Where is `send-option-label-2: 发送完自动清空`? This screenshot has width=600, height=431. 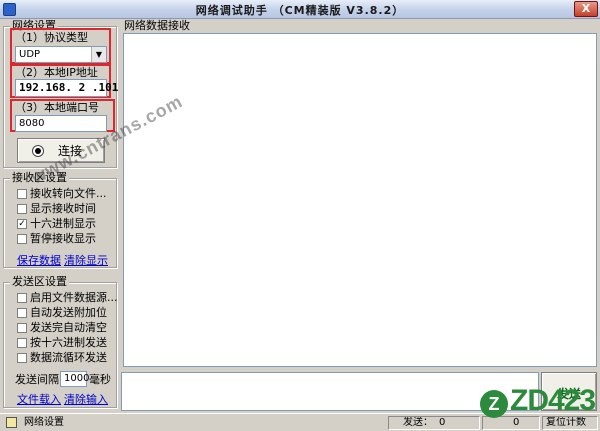 send-option-label-2: 发送完自动清空 is located at coordinates (68, 327).